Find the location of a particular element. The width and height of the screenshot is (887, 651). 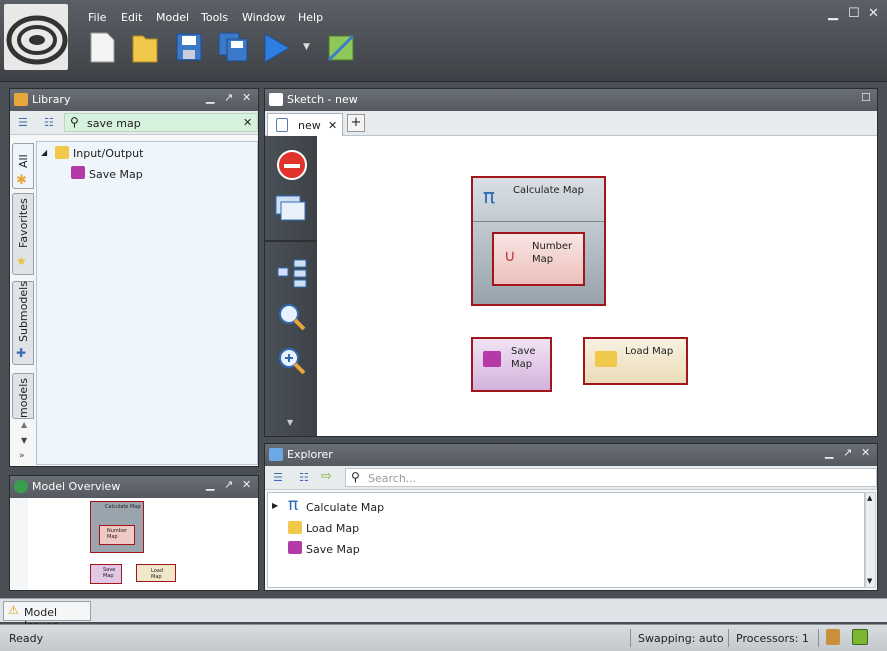

menu-window: Window is located at coordinates (263, 17).